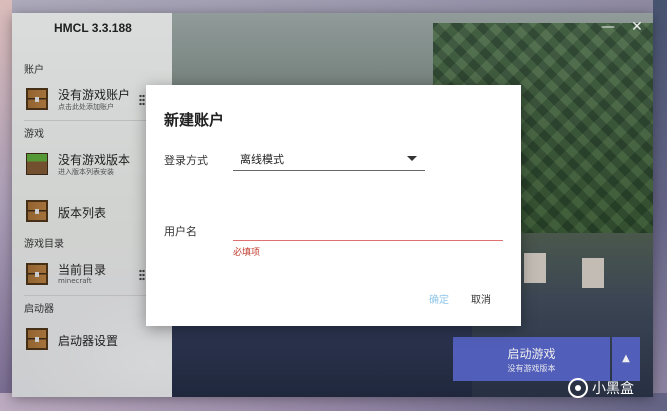 The height and width of the screenshot is (411, 667). What do you see at coordinates (180, 231) in the screenshot?
I see `username-label: 用户名` at bounding box center [180, 231].